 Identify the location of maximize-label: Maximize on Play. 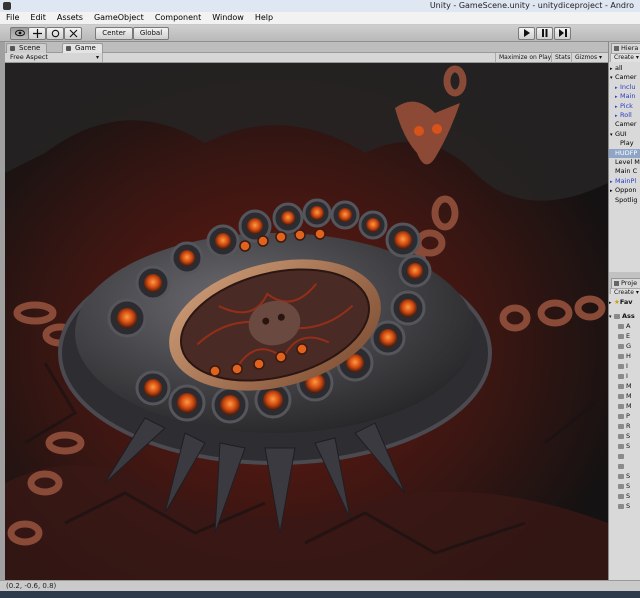
(525, 57).